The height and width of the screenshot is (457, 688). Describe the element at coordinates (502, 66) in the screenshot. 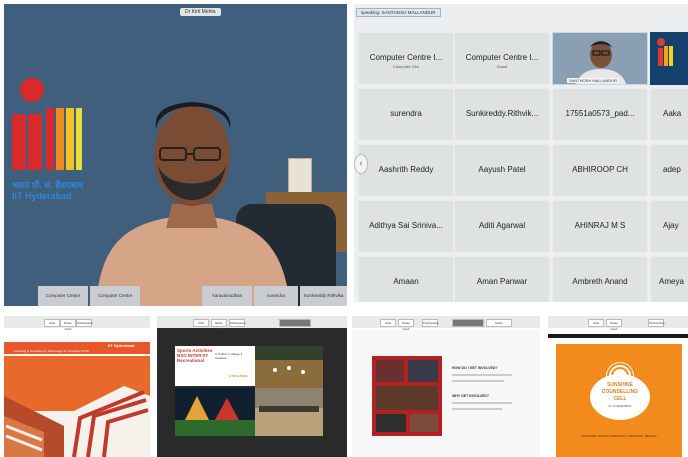

I see `participant-sub: Guest` at that location.